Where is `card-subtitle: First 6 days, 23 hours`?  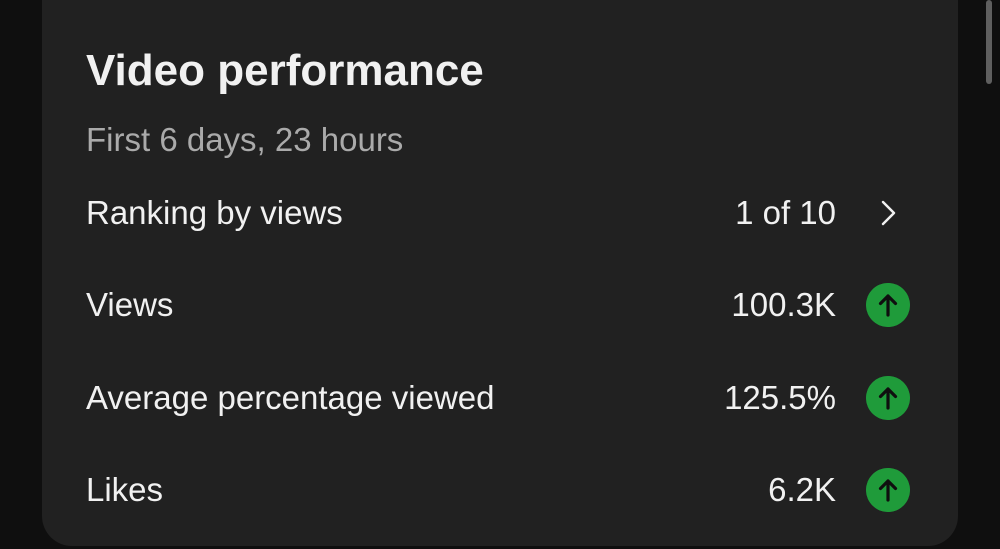 card-subtitle: First 6 days, 23 hours is located at coordinates (245, 139).